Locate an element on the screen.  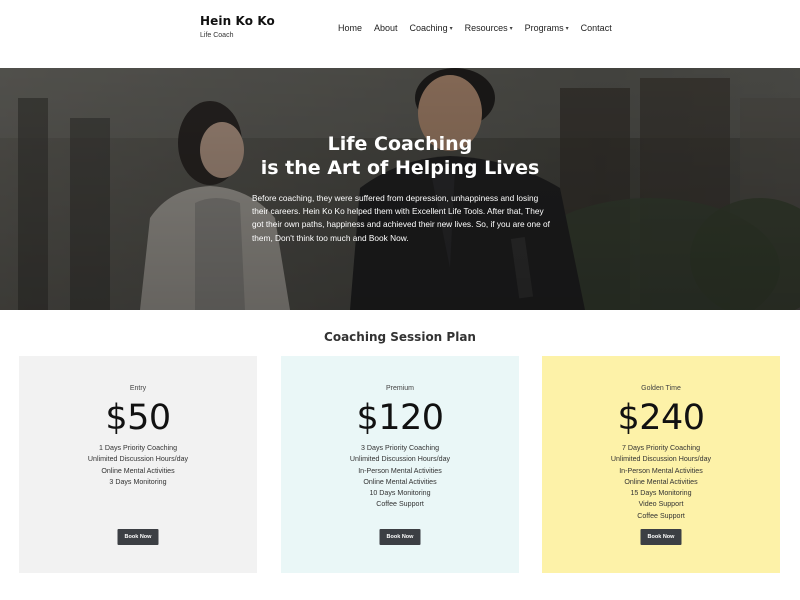
nav-contact-label: Contact is located at coordinates (596, 28).